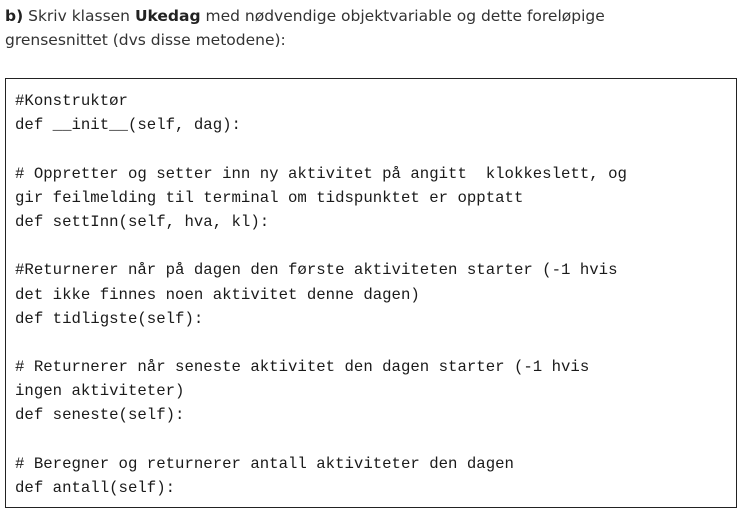  I want to click on code-line: #Konstruktør, so click(71, 101).